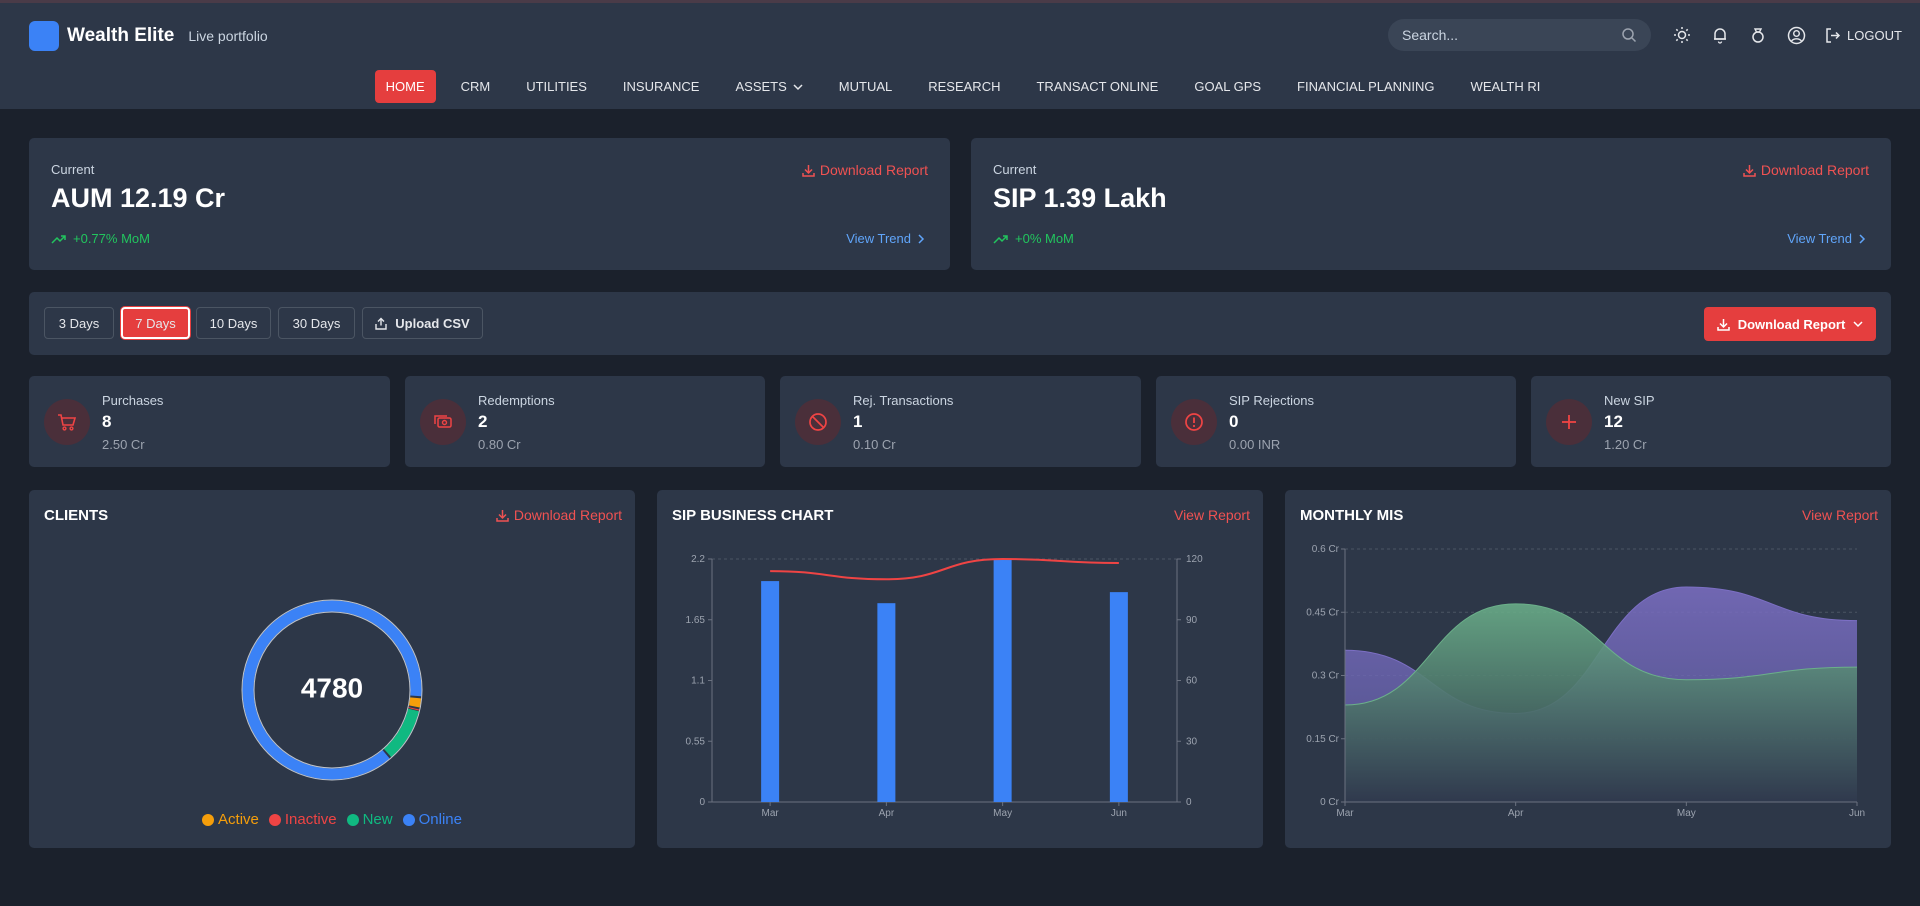 The width and height of the screenshot is (1920, 906). I want to click on y-tick-label: 1.65, so click(696, 620).